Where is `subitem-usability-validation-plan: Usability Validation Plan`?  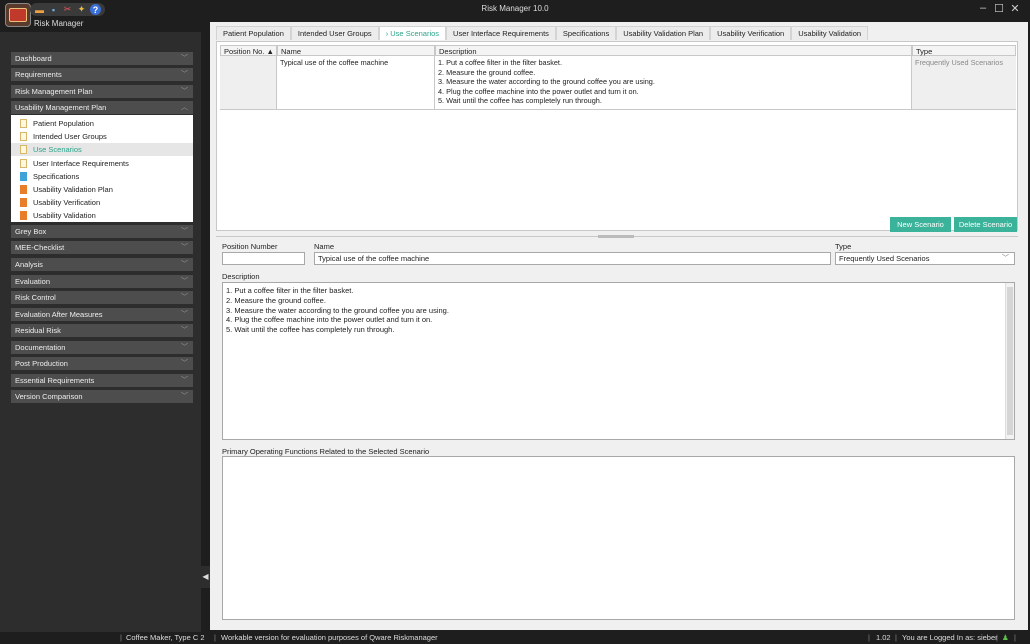
subitem-usability-validation-plan: Usability Validation Plan is located at coordinates (102, 189).